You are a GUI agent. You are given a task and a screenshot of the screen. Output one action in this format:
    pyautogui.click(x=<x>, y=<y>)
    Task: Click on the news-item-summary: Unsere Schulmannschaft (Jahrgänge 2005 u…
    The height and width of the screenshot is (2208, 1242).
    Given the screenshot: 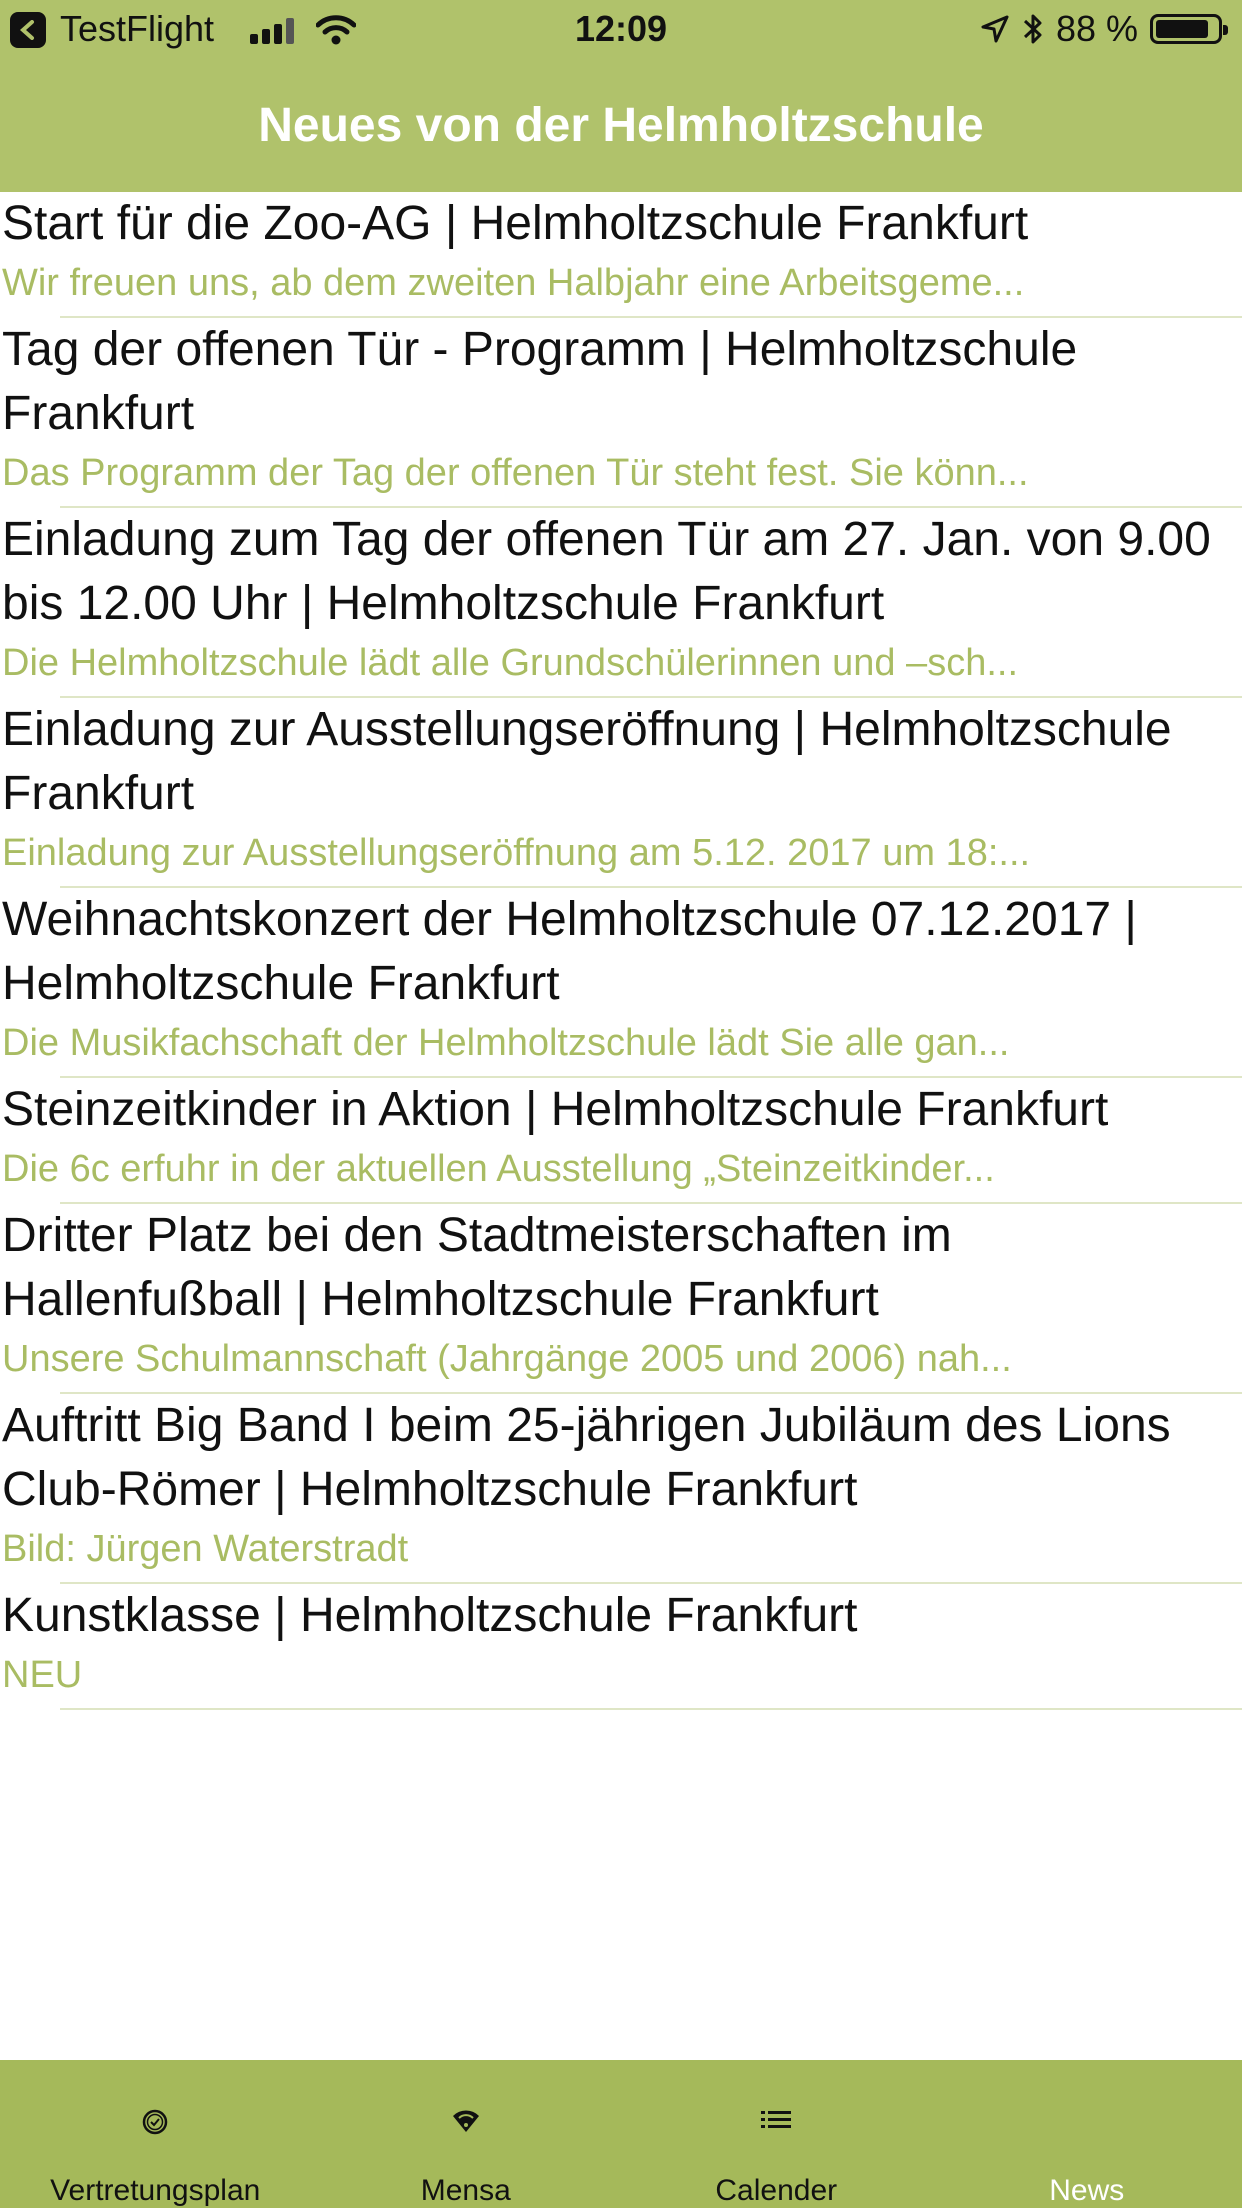 What is the action you would take?
    pyautogui.click(x=507, y=1359)
    